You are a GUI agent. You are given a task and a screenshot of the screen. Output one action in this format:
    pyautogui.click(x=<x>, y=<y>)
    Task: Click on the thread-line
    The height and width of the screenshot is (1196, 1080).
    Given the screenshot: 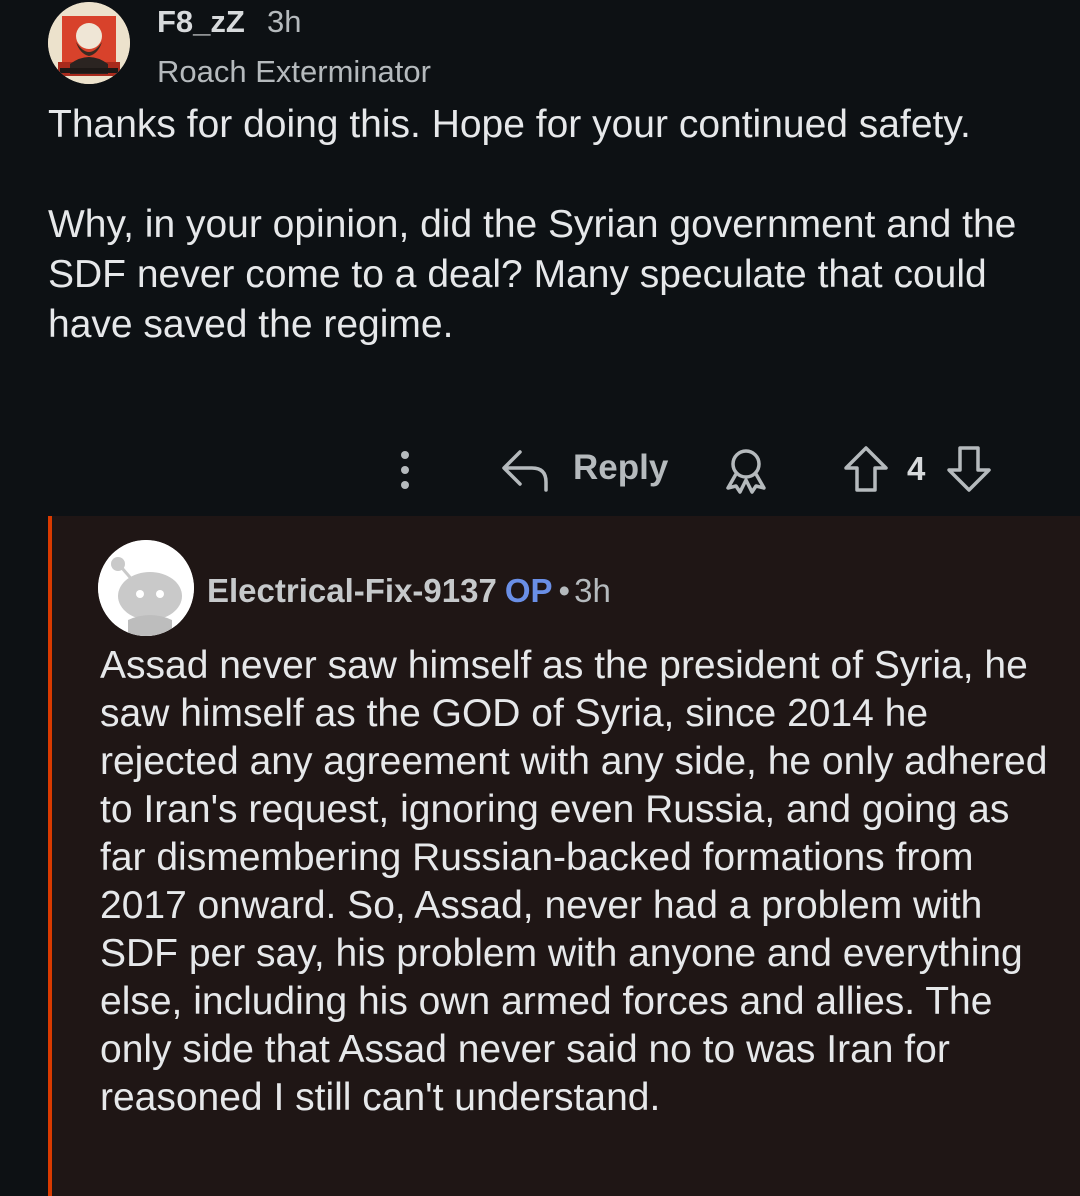 What is the action you would take?
    pyautogui.click(x=50, y=856)
    